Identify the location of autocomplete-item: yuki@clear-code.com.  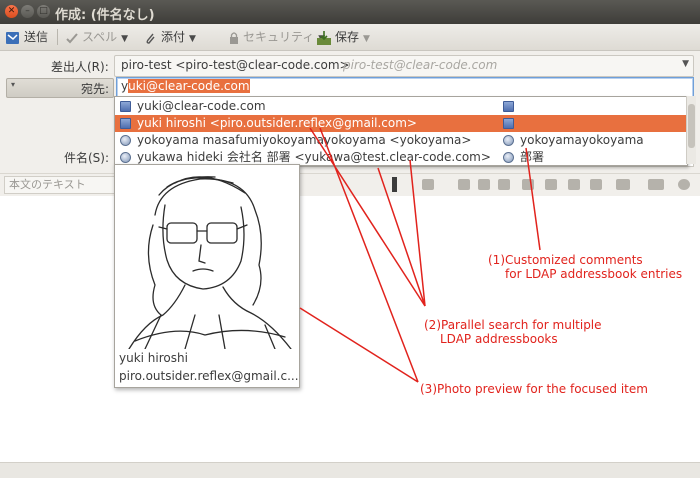
(401, 106).